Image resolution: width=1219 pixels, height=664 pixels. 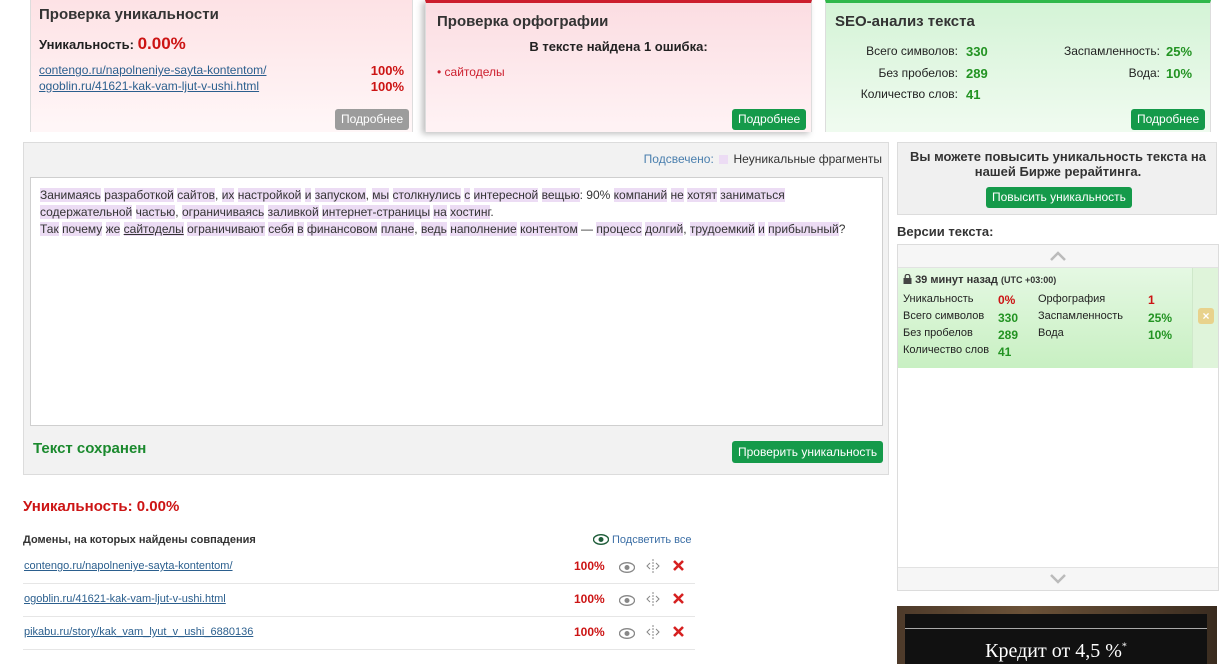 I want to click on nonunique-fragment: контентом, so click(x=549, y=229).